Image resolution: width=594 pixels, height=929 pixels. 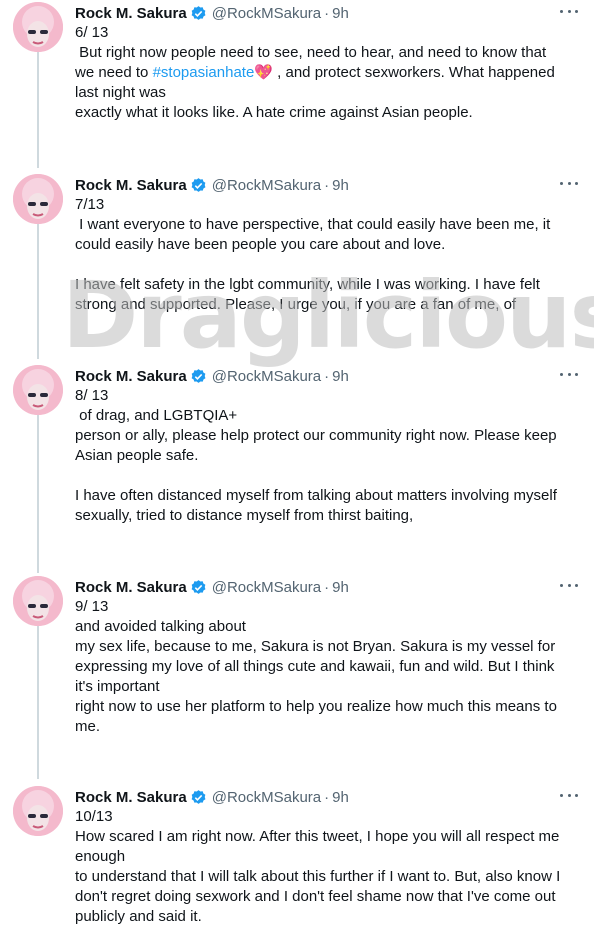 I want to click on tweet-counter: 7/13, so click(x=90, y=204).